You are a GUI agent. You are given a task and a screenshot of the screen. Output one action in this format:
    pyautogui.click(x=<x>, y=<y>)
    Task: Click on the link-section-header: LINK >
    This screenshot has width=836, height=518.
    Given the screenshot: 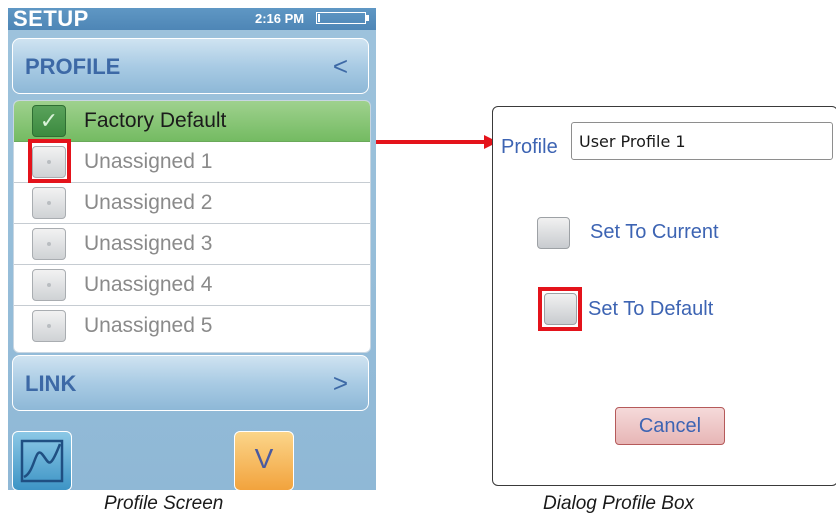 What is the action you would take?
    pyautogui.click(x=190, y=383)
    